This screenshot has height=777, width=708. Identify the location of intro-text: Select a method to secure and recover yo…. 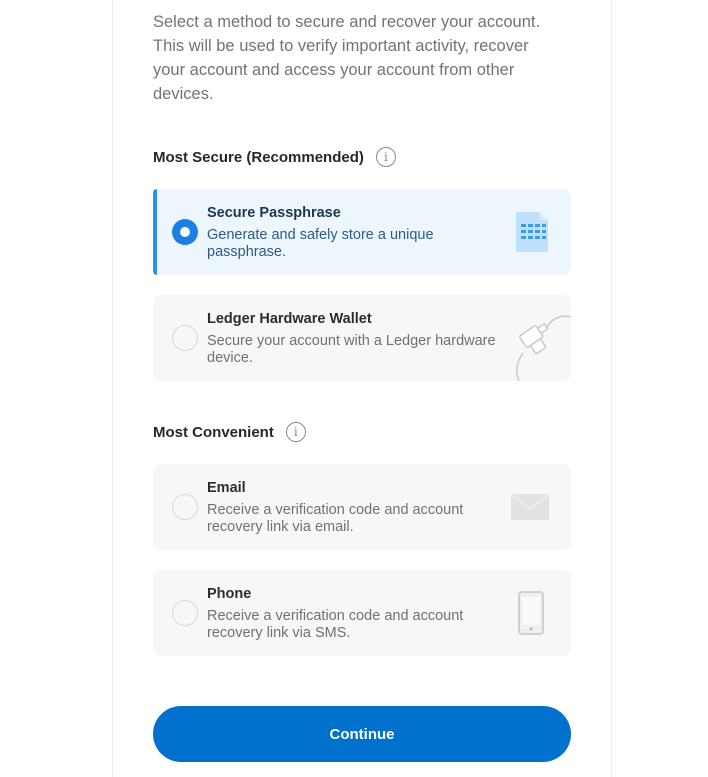
(347, 58).